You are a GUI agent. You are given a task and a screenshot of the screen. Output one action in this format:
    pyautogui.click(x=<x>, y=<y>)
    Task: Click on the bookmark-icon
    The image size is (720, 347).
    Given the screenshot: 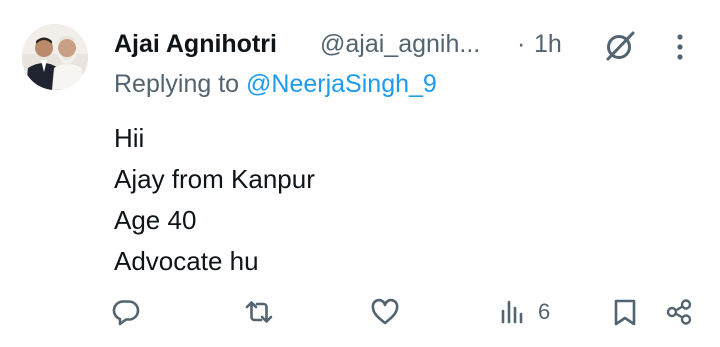 What is the action you would take?
    pyautogui.click(x=625, y=312)
    